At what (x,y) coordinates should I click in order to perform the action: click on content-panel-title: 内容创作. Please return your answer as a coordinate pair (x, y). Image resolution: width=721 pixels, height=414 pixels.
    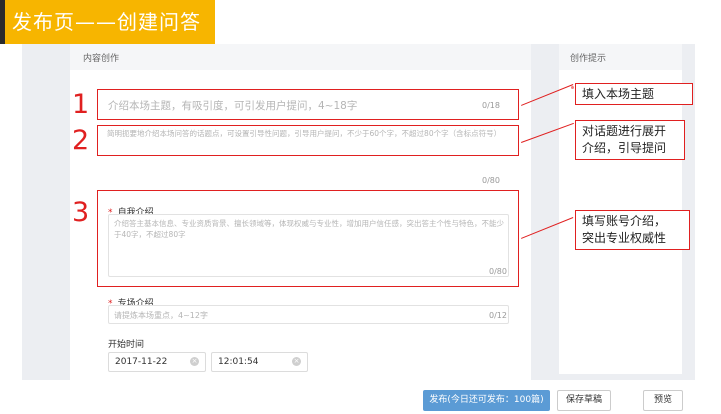
    Looking at the image, I should click on (101, 59).